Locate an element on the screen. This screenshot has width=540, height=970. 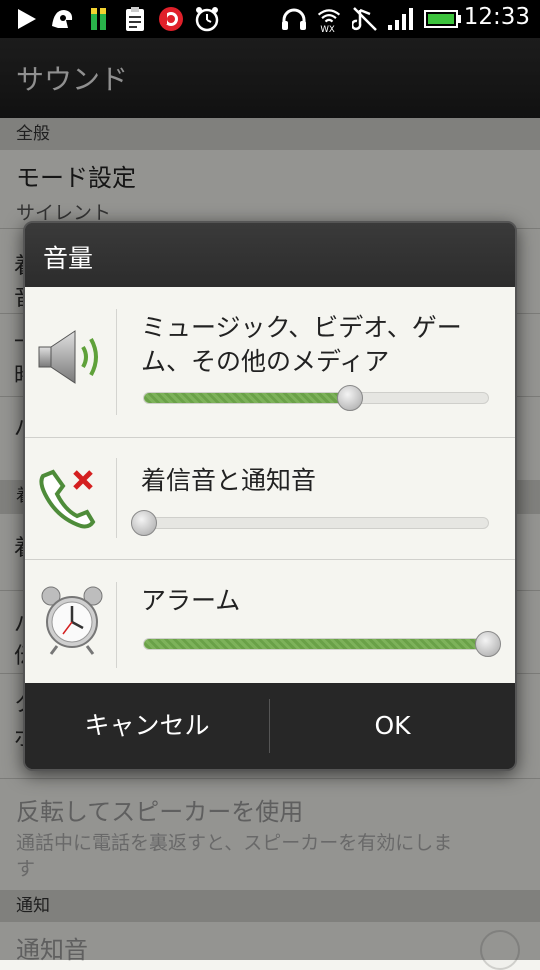
ringer-volume-slider is located at coordinates (310, 523).